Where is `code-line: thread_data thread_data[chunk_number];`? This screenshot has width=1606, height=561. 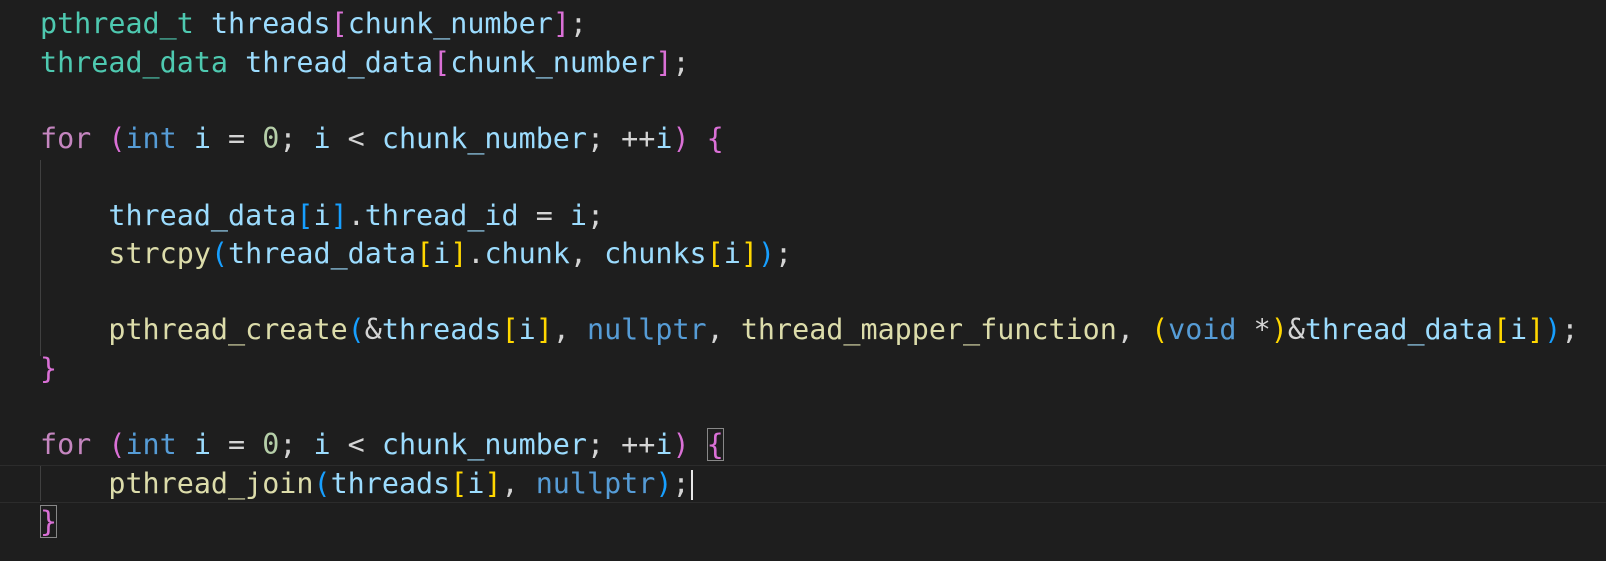 code-line: thread_data thread_data[chunk_number]; is located at coordinates (803, 63).